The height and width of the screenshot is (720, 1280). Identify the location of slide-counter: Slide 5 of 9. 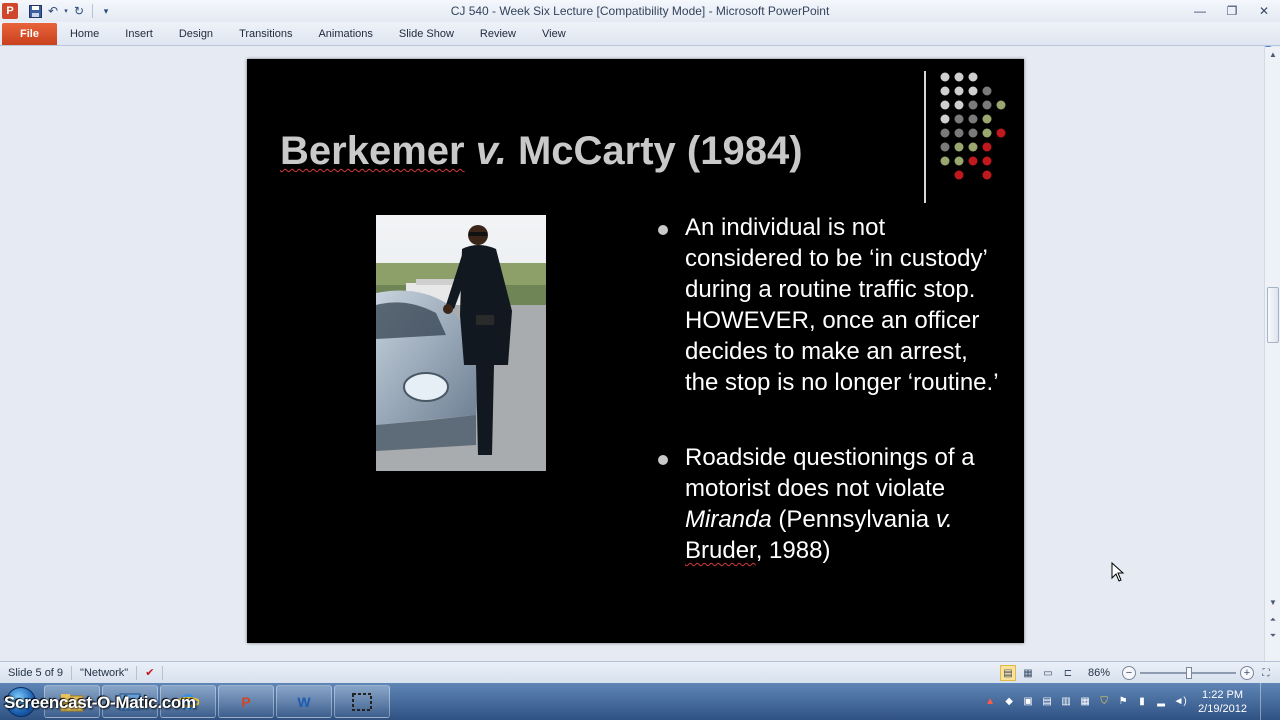
(36, 672).